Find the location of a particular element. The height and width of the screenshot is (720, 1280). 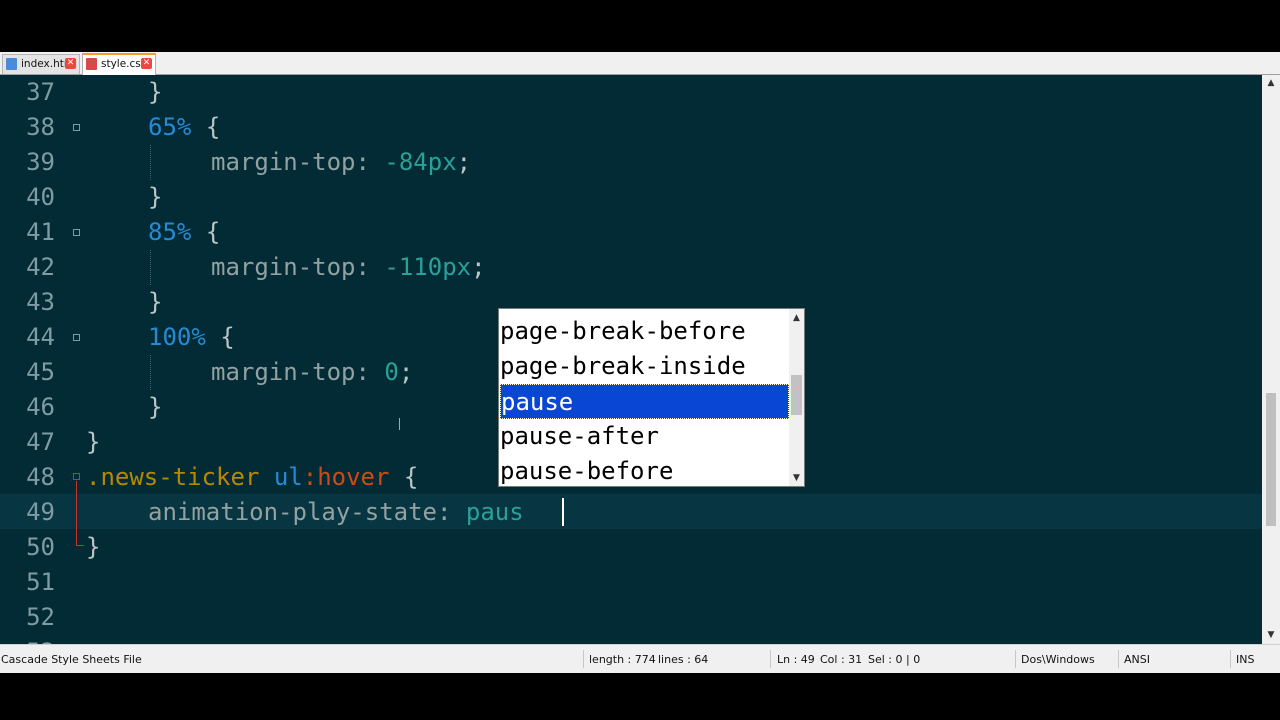

code-line: 39 margin-top: -84px; is located at coordinates (631, 162).